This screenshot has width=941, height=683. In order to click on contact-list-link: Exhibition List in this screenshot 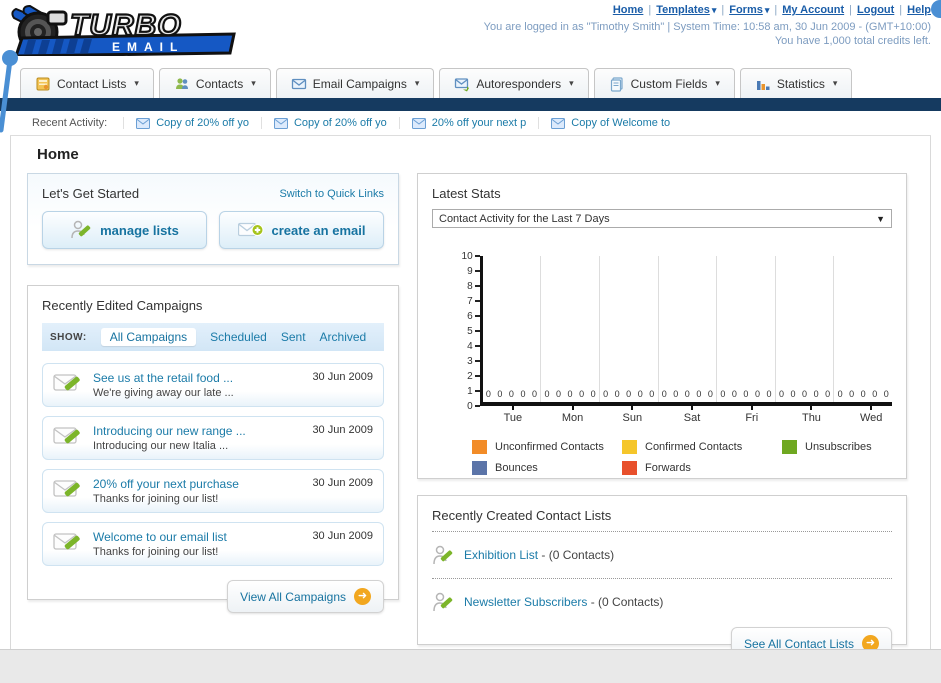, I will do `click(501, 555)`.